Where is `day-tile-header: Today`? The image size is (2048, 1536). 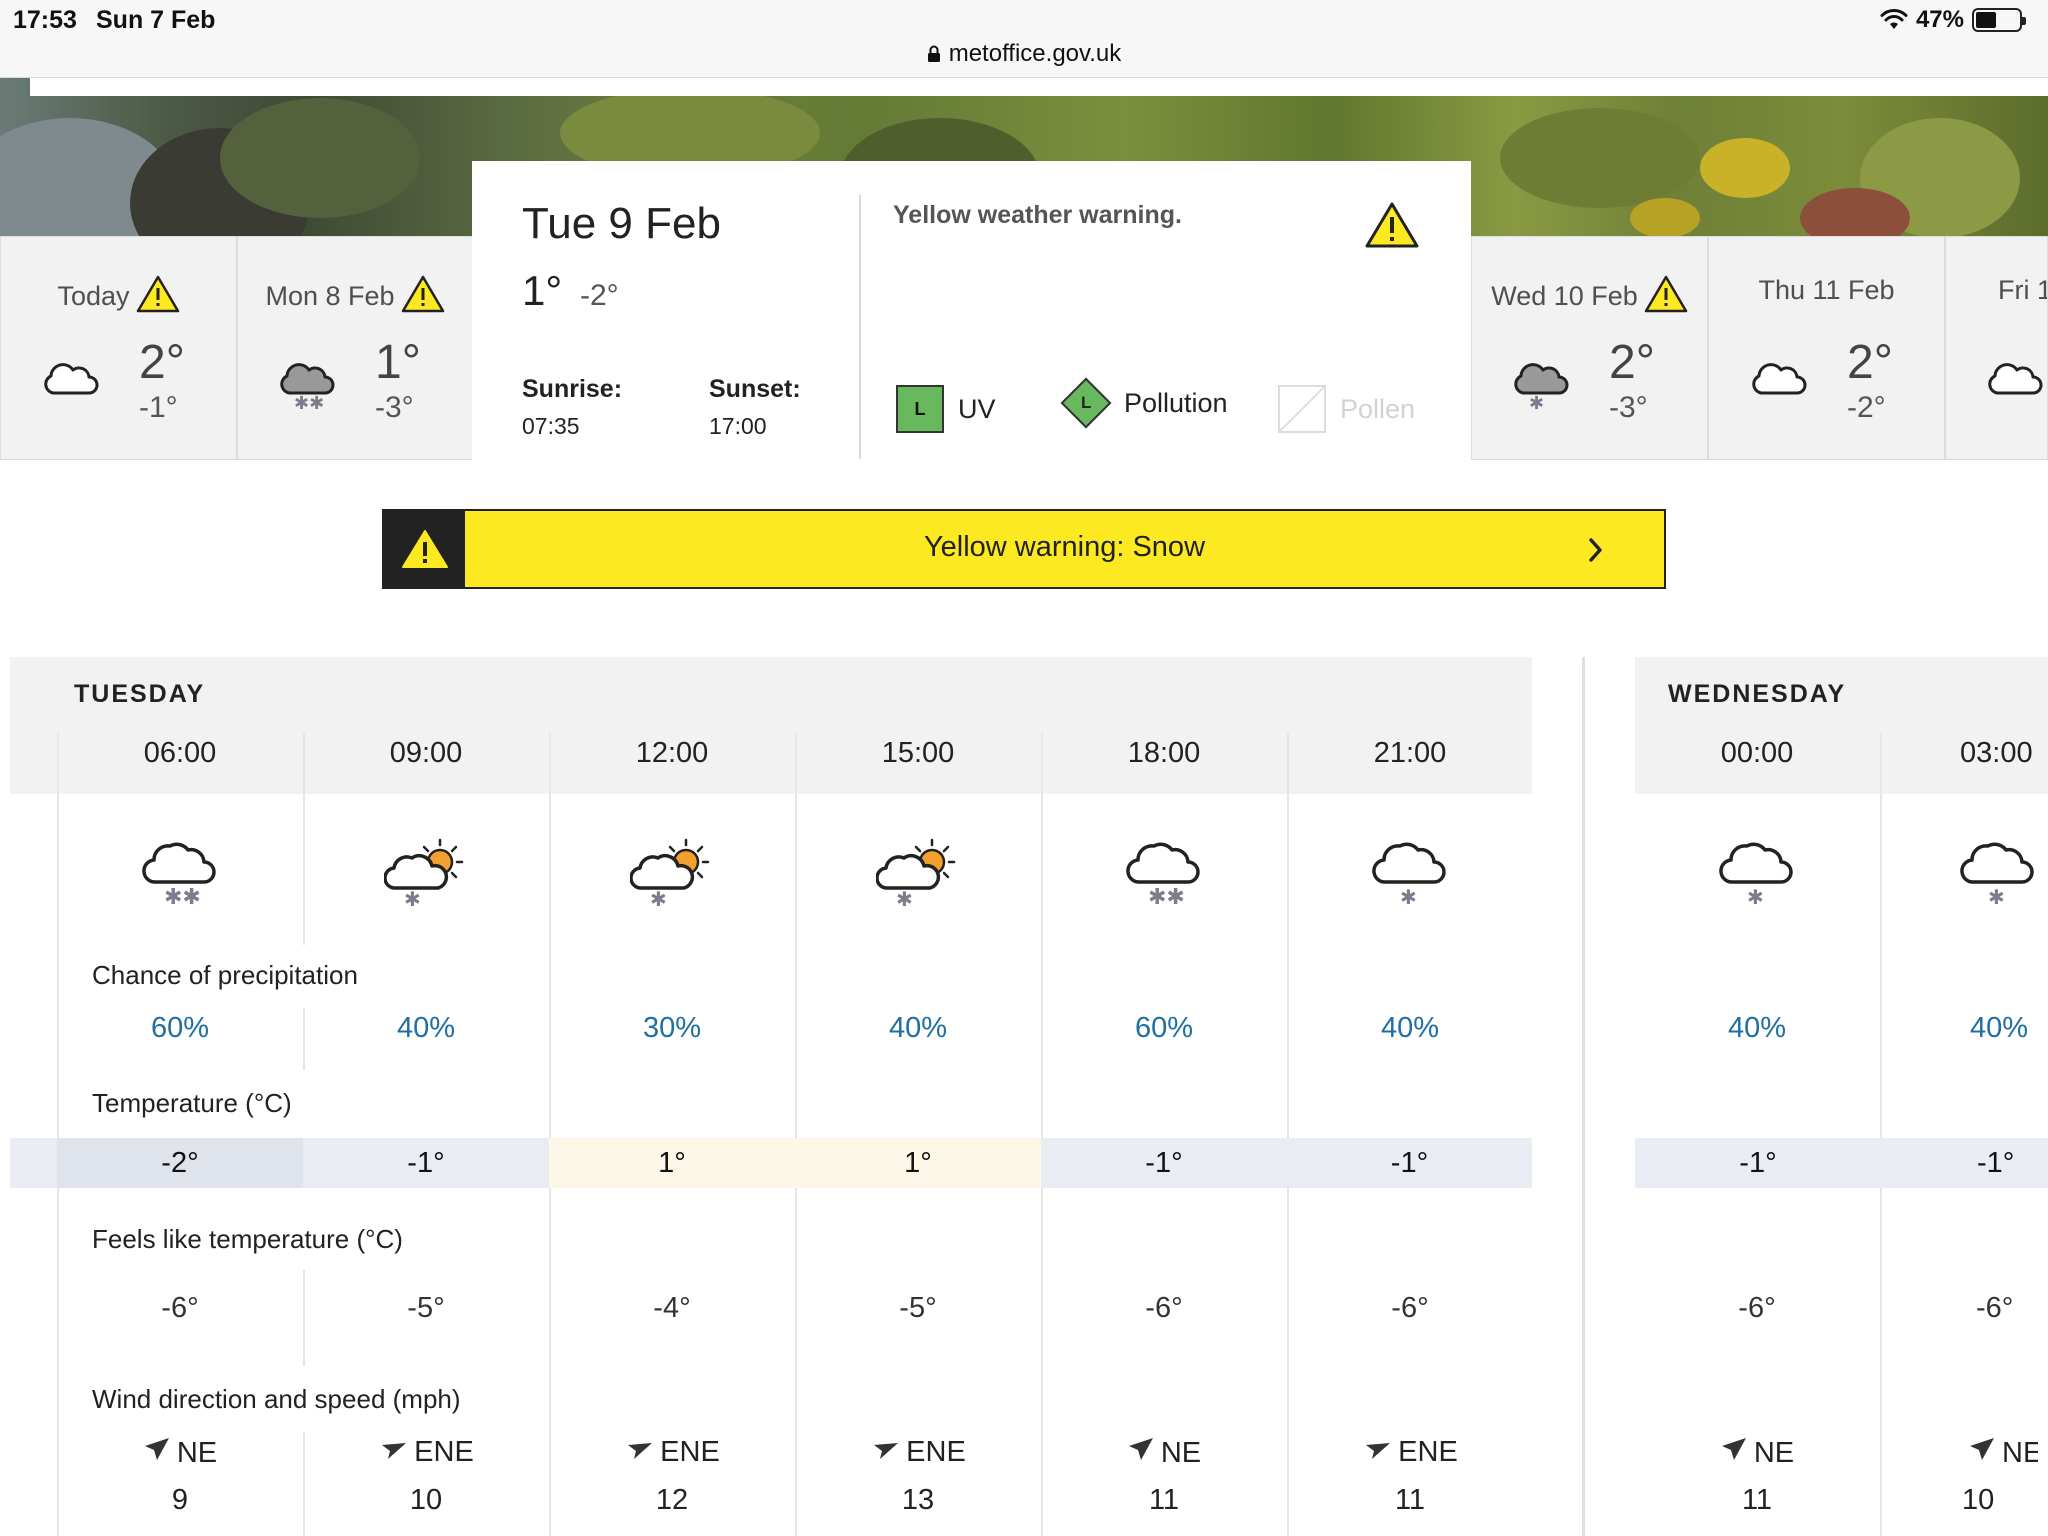 day-tile-header: Today is located at coordinates (118, 294).